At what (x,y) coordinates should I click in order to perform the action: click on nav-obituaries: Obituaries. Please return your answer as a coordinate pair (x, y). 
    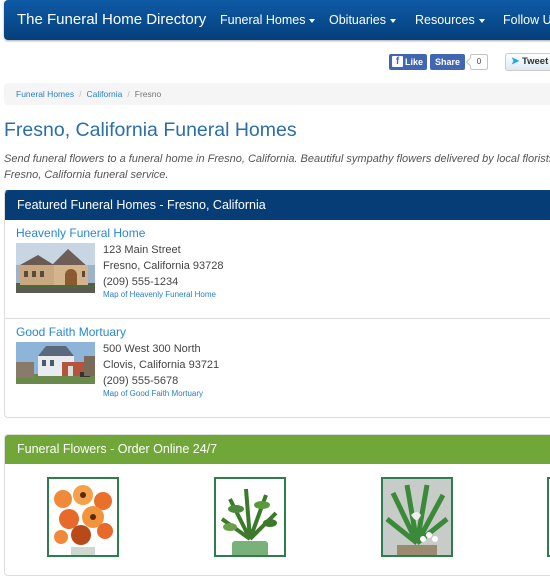
    Looking at the image, I should click on (362, 20).